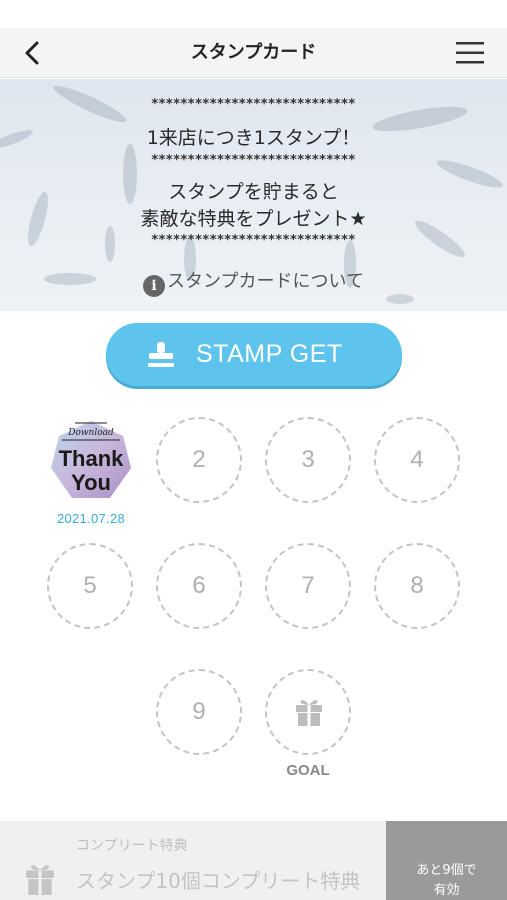  Describe the element at coordinates (253, 192) in the screenshot. I see `hero-line-2: スタンプを貯まると` at that location.